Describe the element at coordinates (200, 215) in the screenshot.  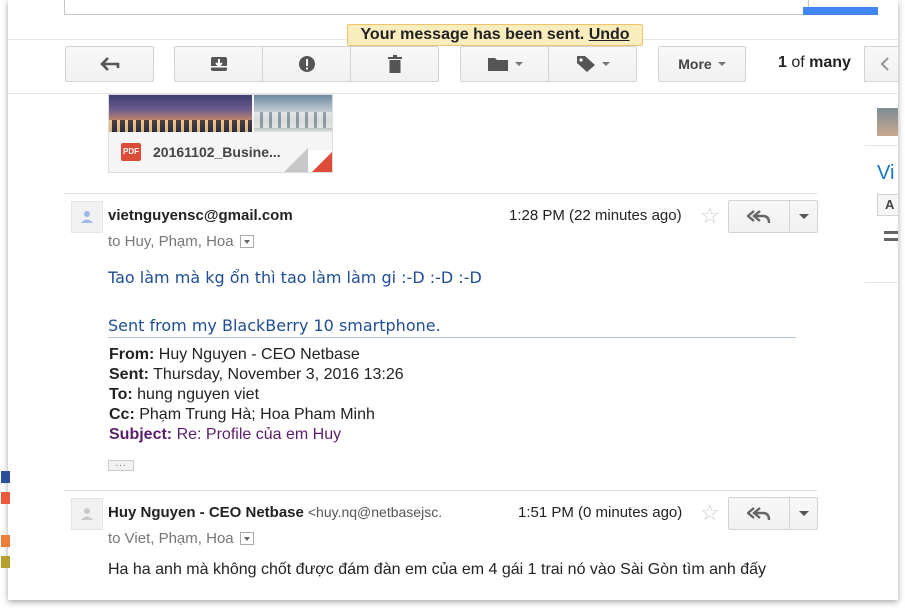
I see `sender-name: vietnguyensc@gmail.com` at that location.